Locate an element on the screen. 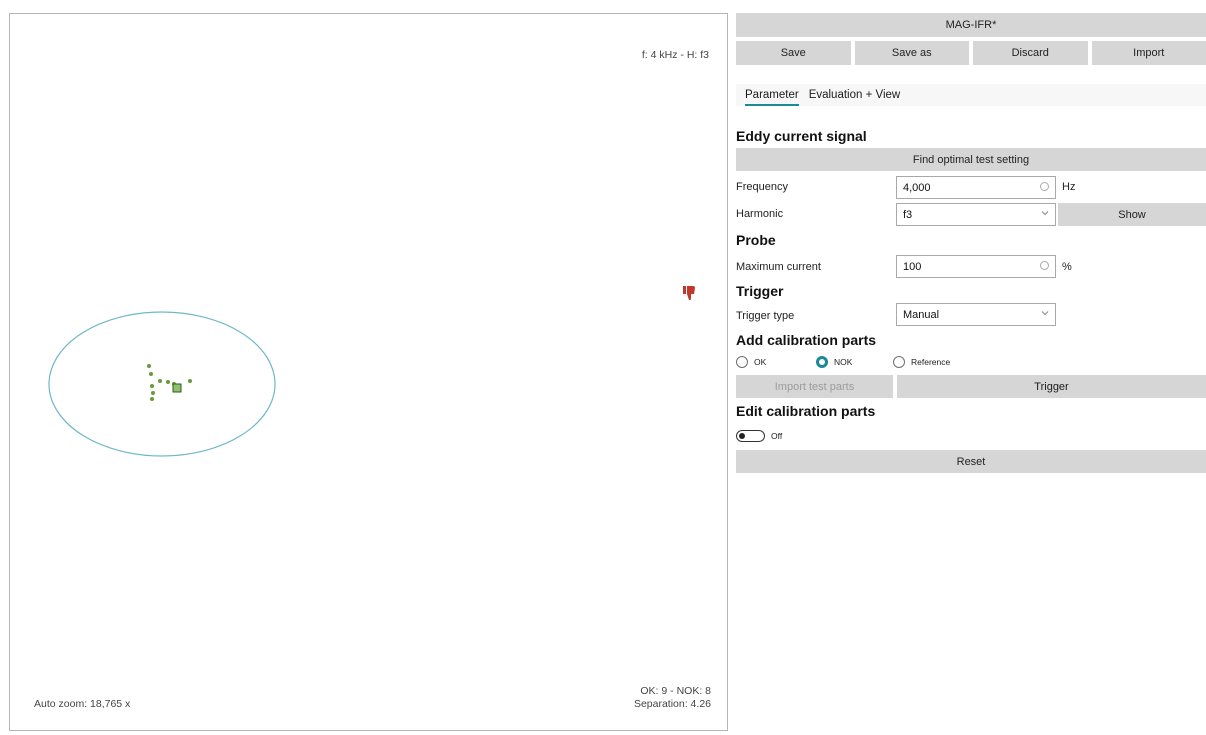 This screenshot has height=735, width=1206. max-current-label: Maximum current is located at coordinates (778, 267).